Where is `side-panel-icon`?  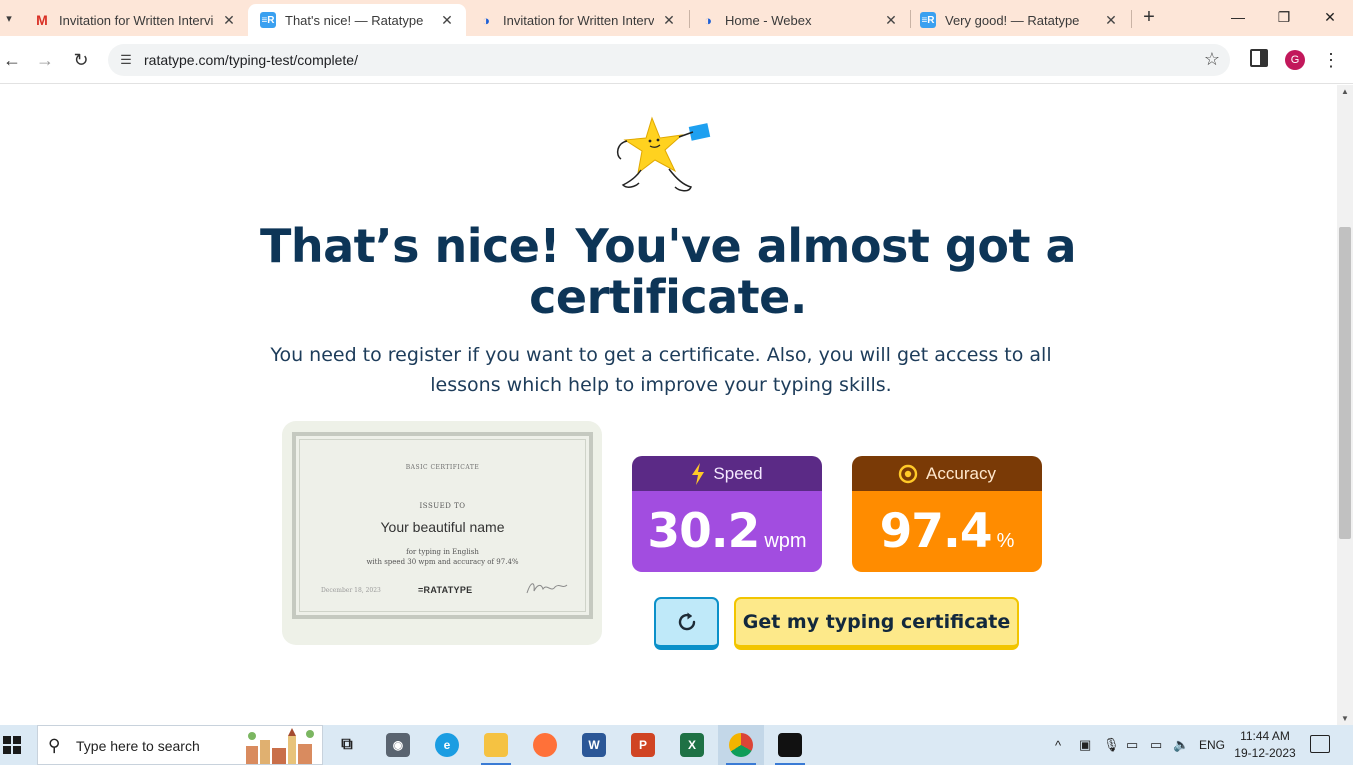
side-panel-icon is located at coordinates (1259, 58).